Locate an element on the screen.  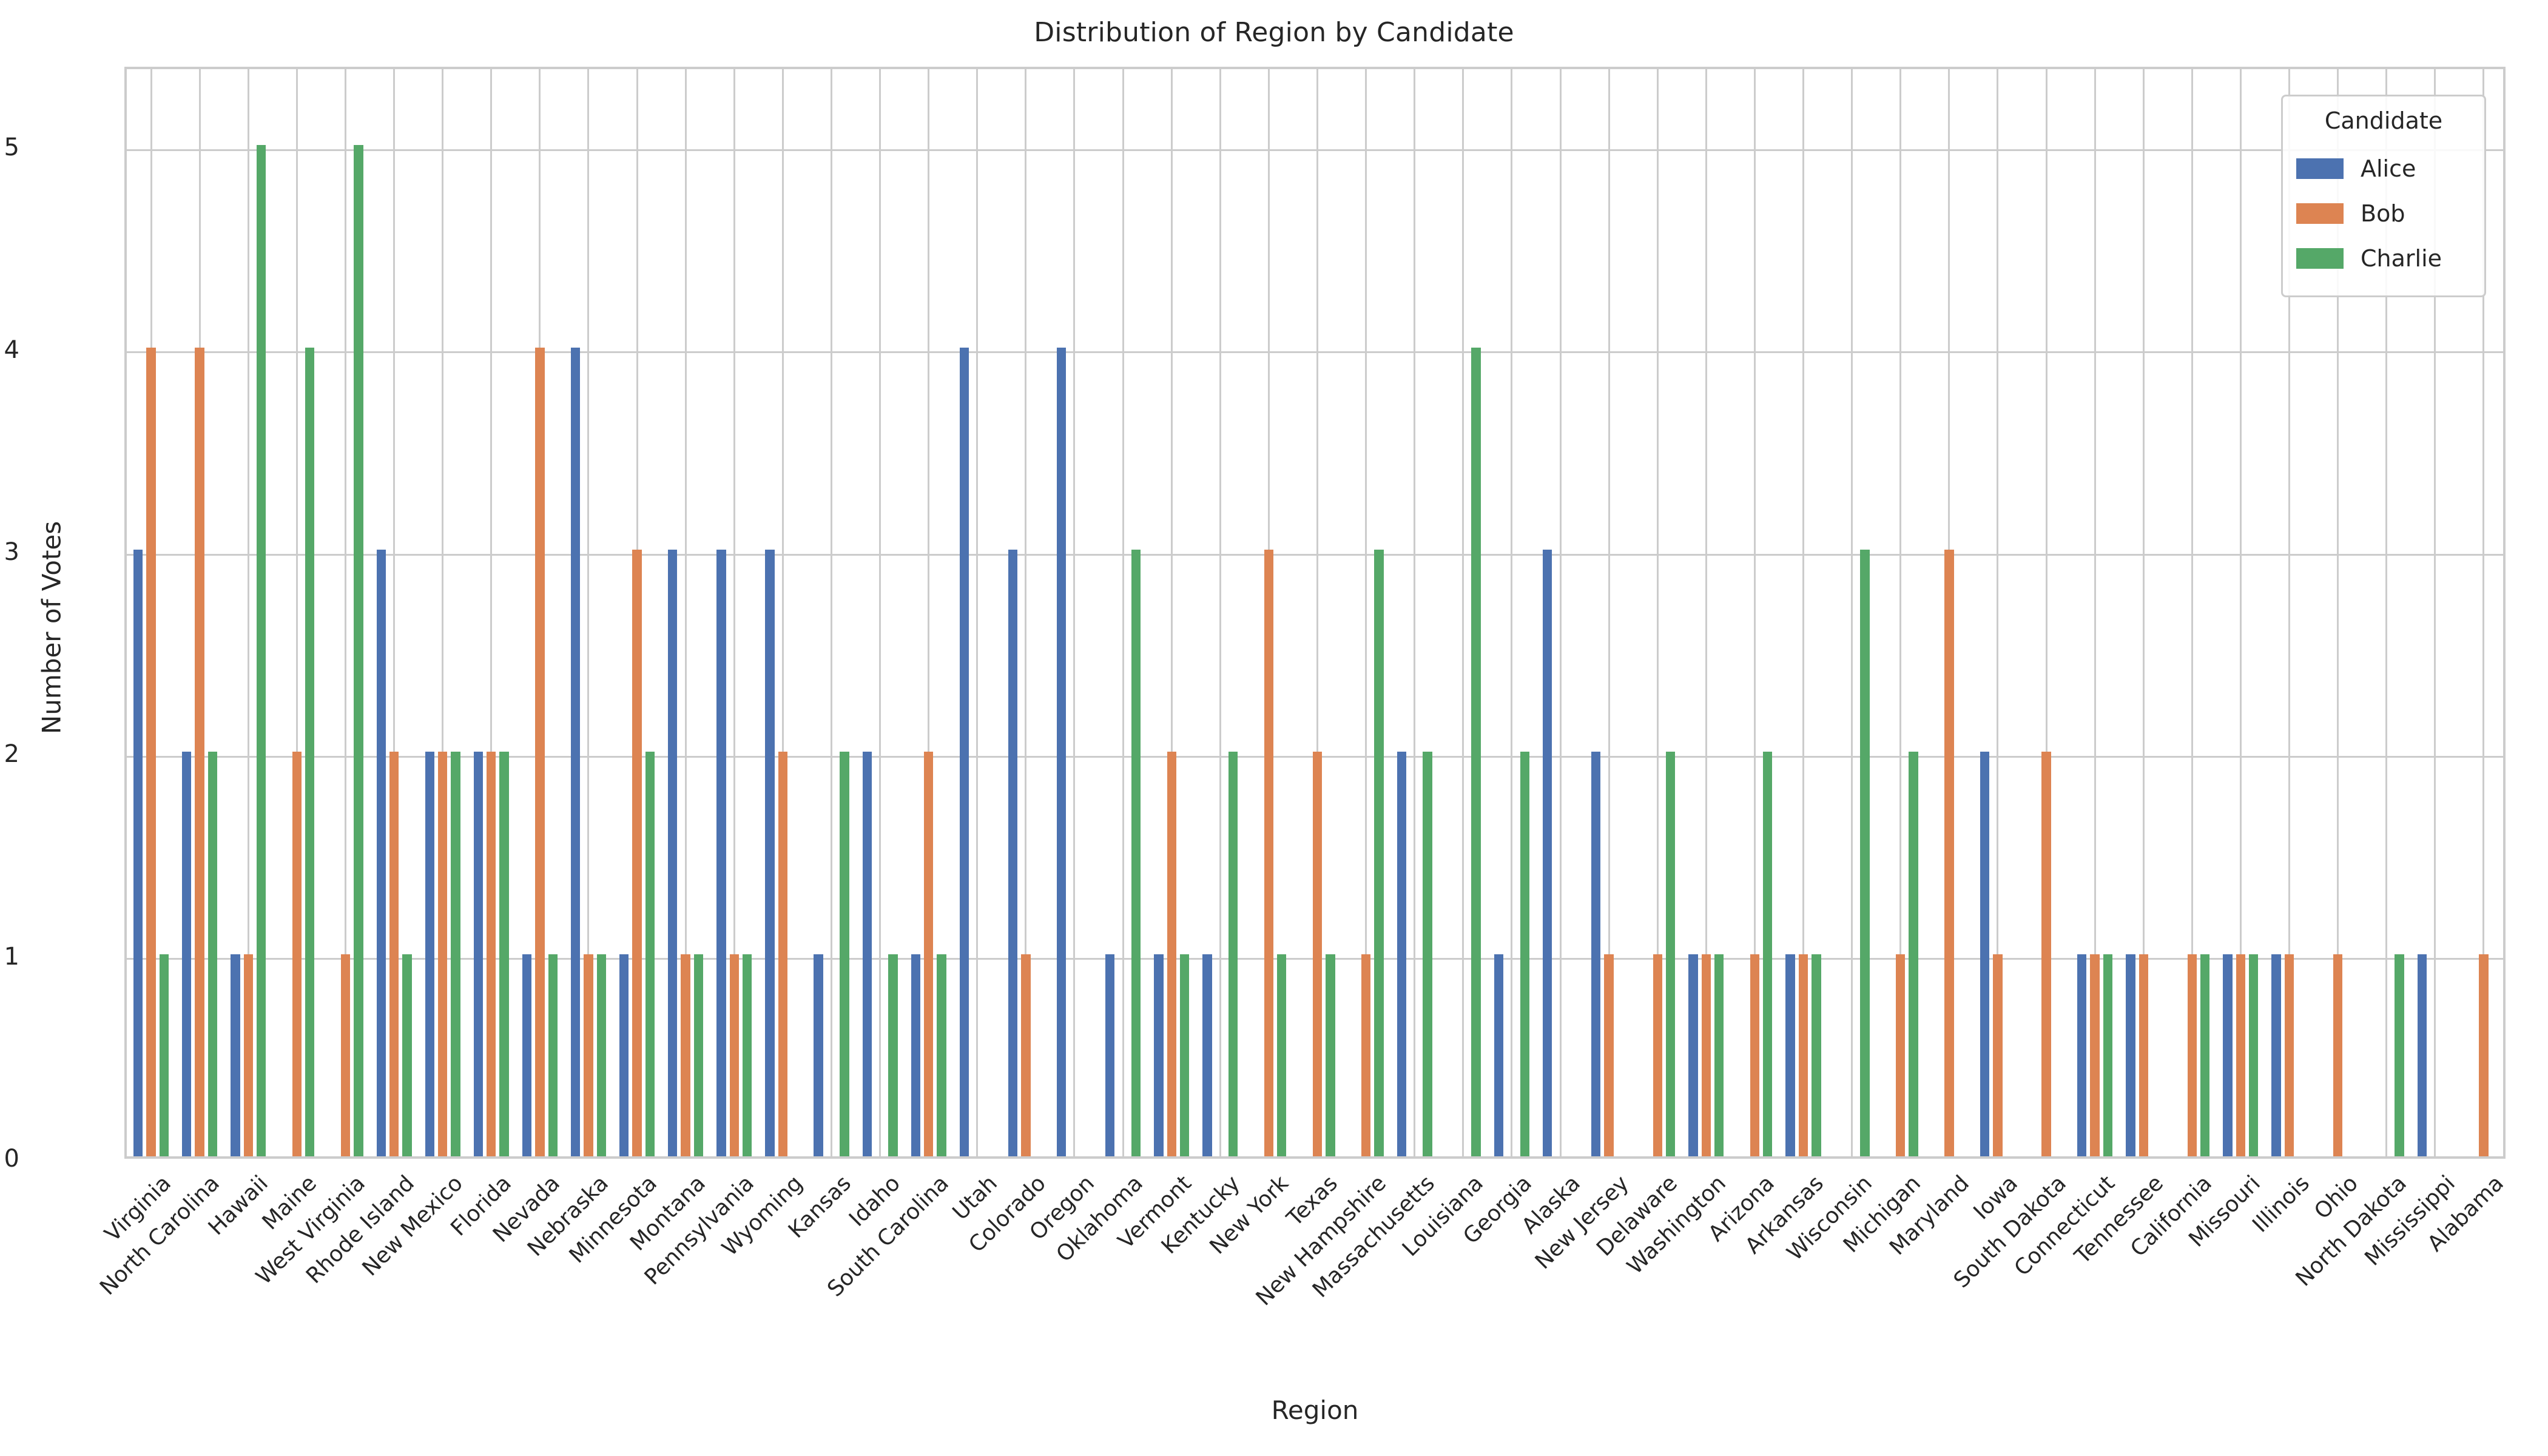
legend-item-charlie: Charlie is located at coordinates (2383, 258).